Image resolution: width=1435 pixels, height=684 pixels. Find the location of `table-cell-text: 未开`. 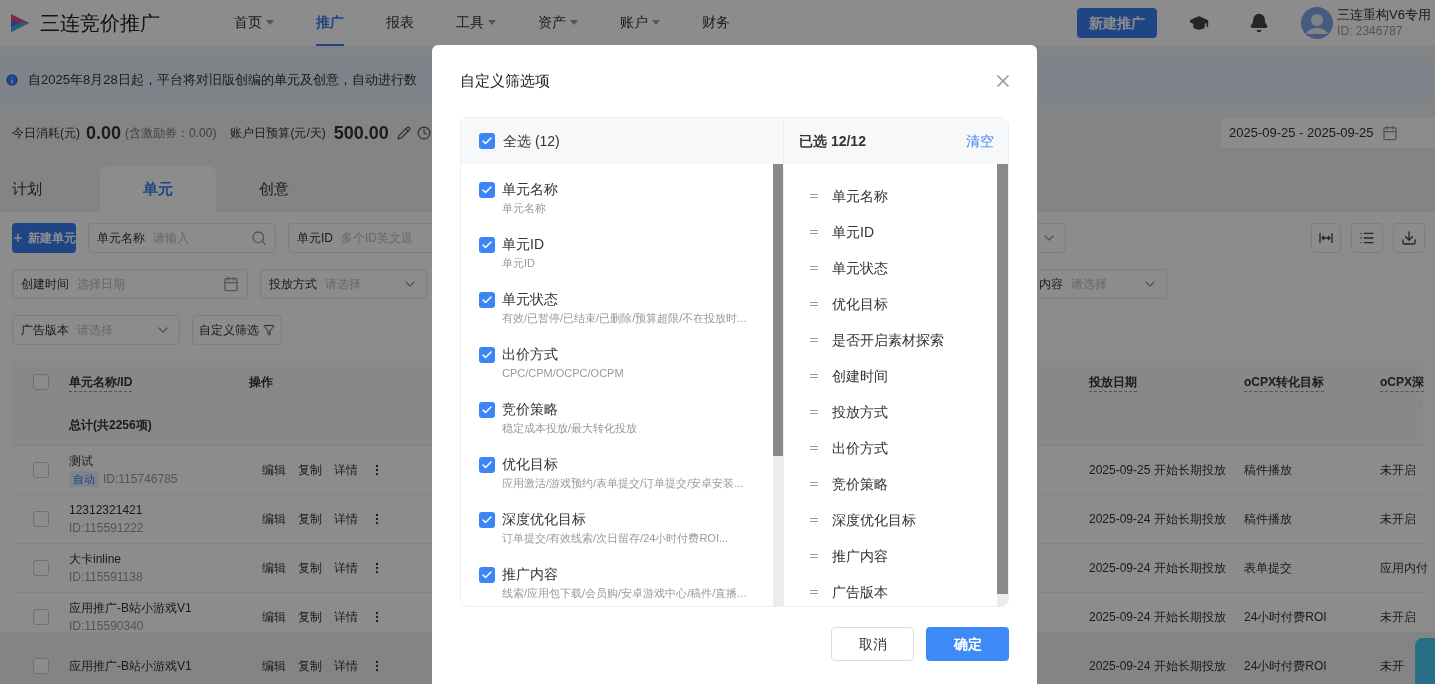

table-cell-text: 未开 is located at coordinates (1392, 666).